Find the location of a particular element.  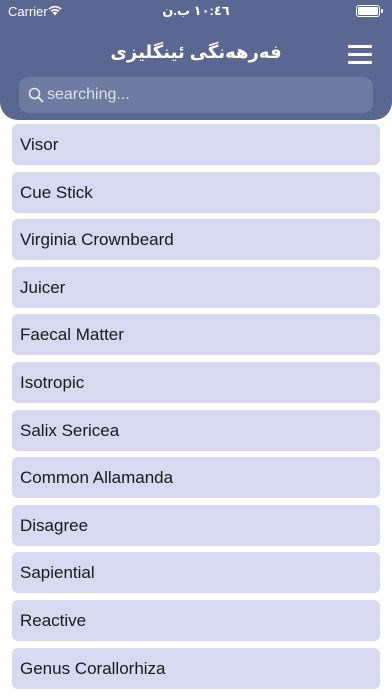

search-bar is located at coordinates (196, 95).